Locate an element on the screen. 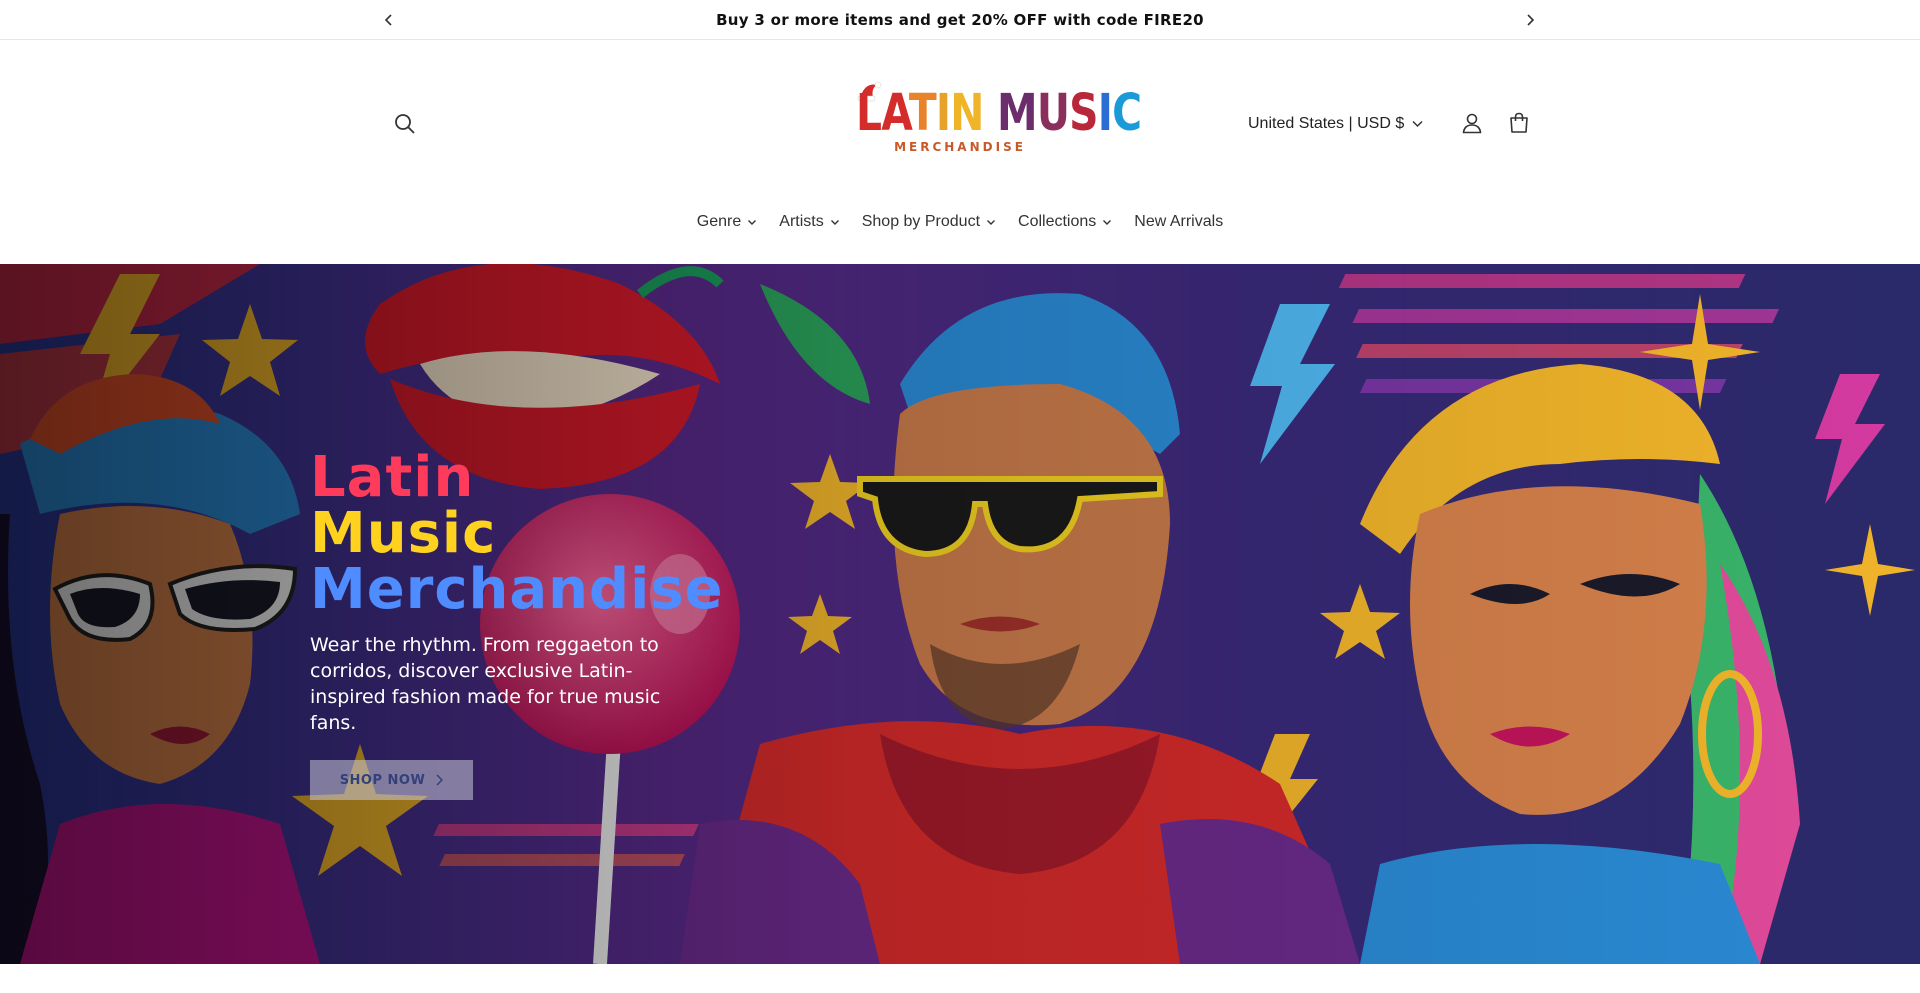  hero-title-line-1: Latin is located at coordinates (392, 477).